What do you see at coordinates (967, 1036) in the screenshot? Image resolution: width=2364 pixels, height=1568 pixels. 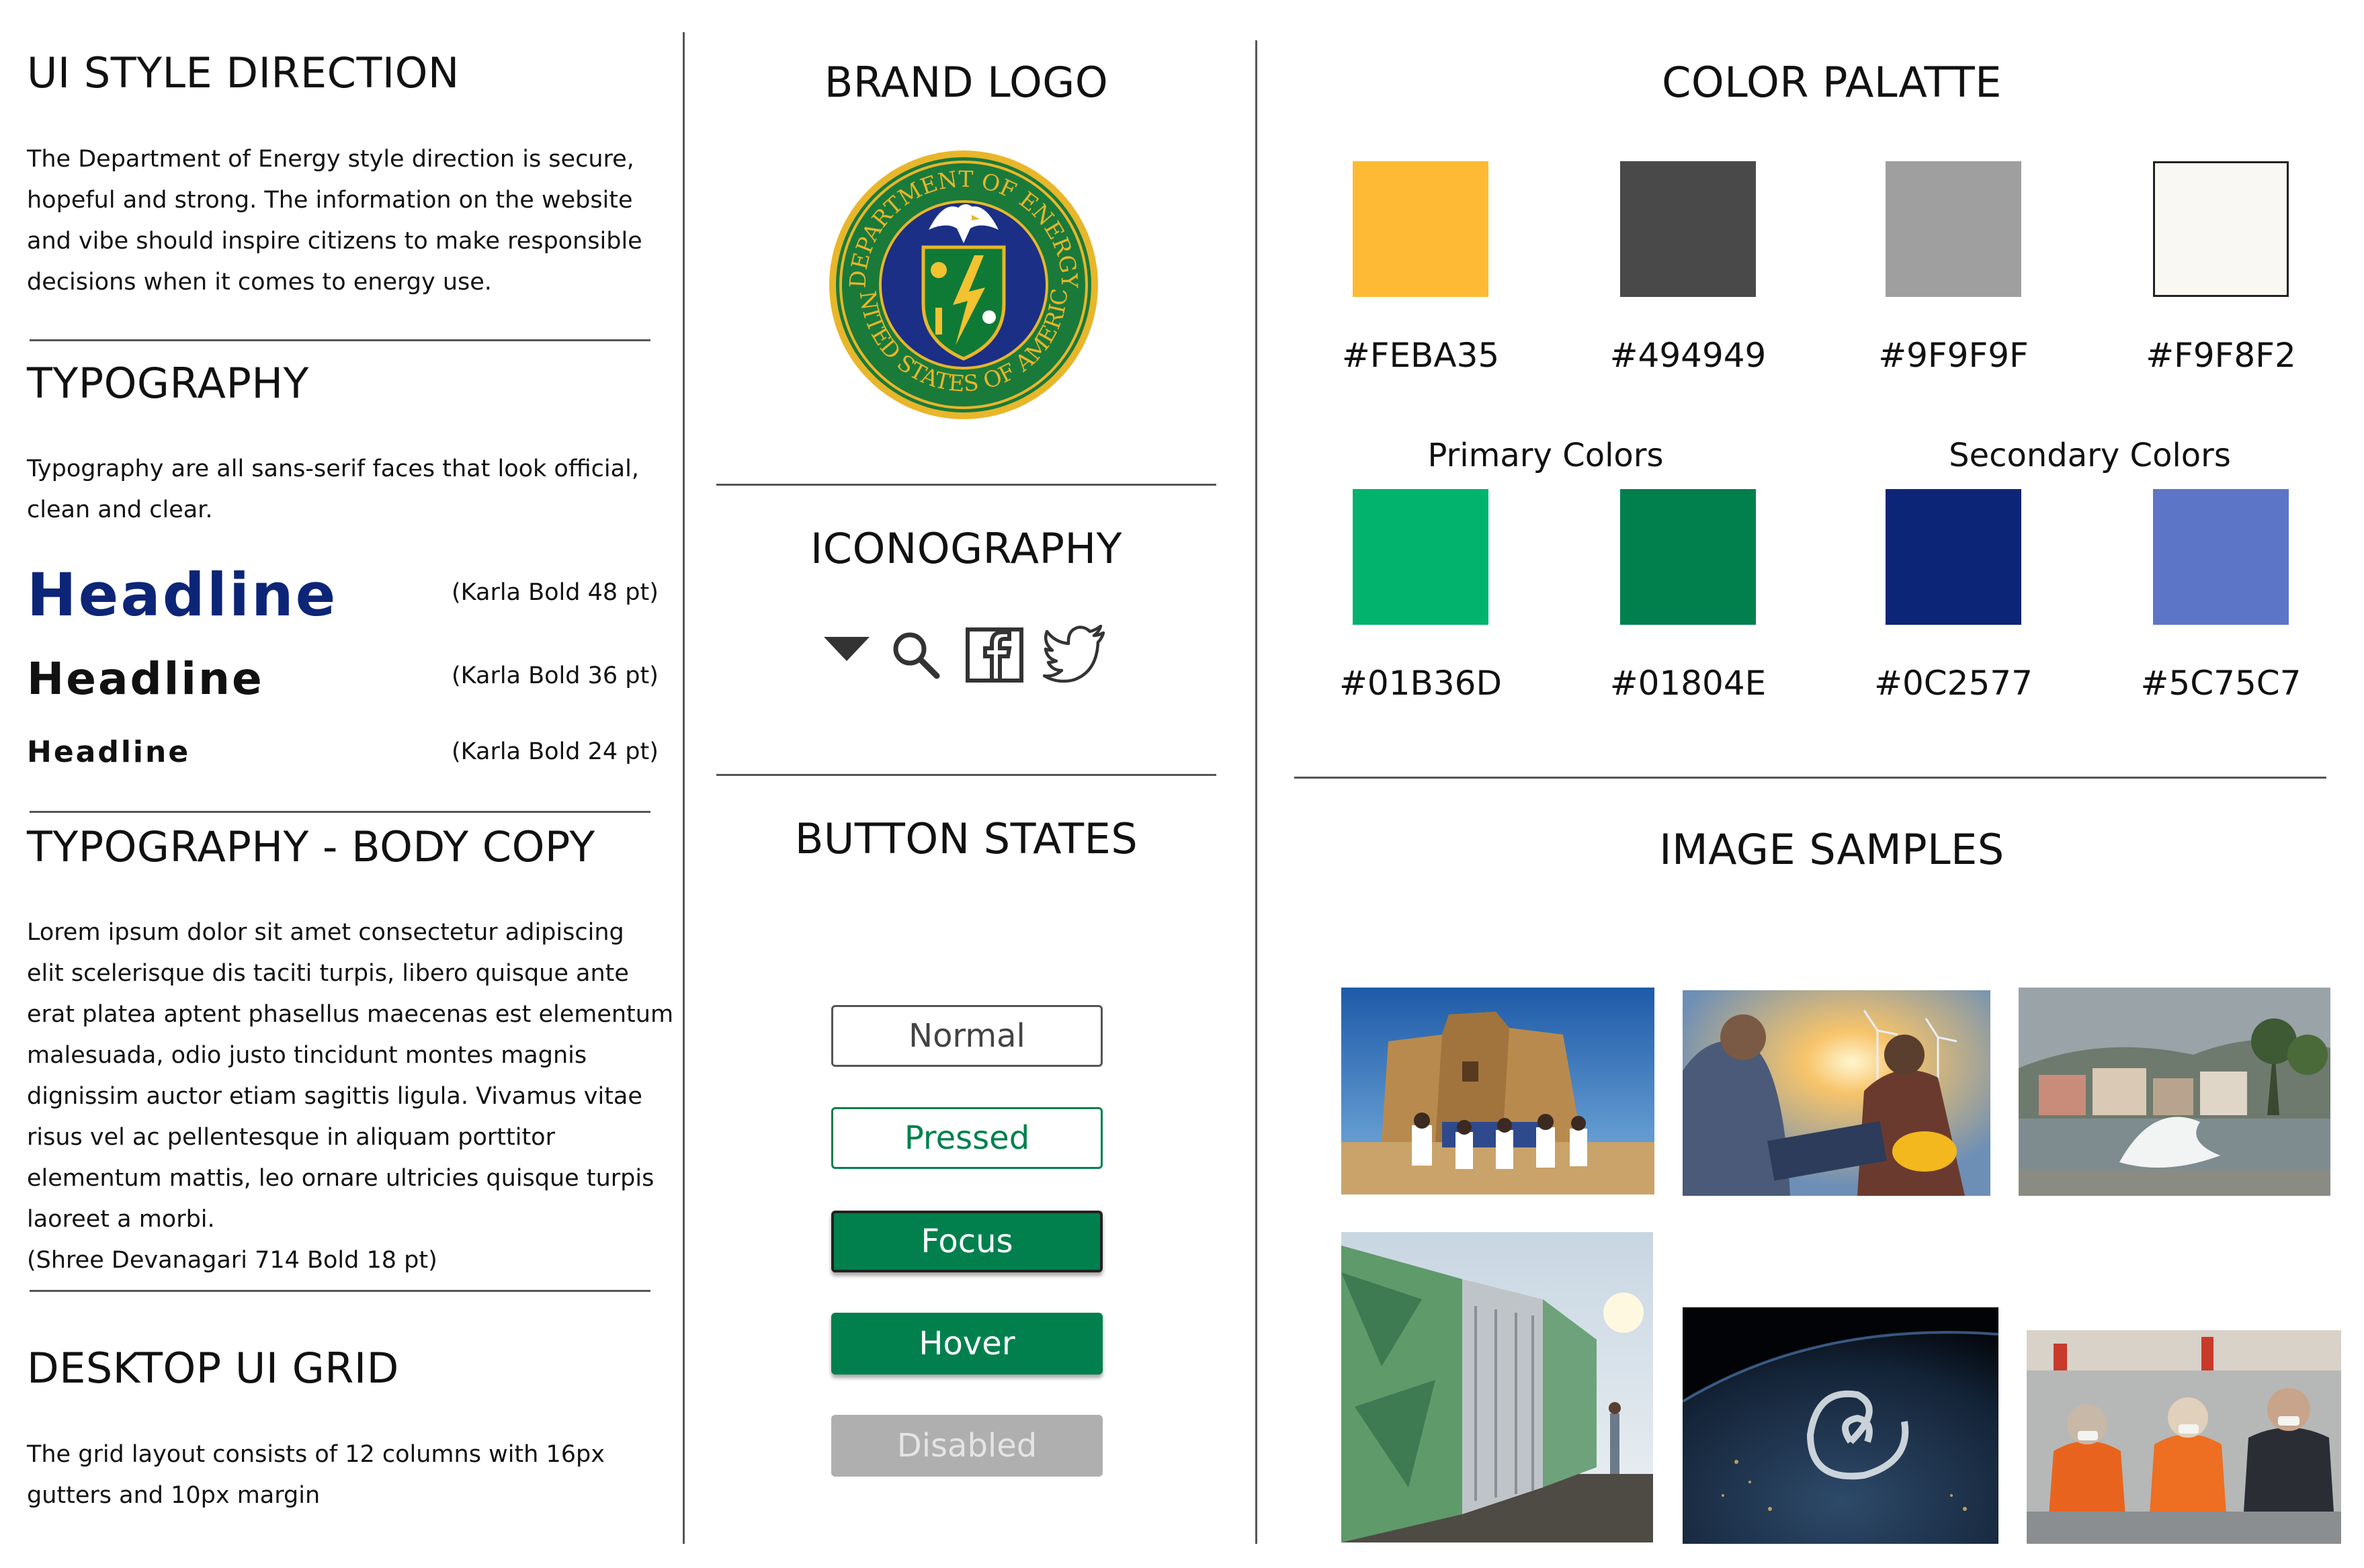 I see `normal-button: Normal` at bounding box center [967, 1036].